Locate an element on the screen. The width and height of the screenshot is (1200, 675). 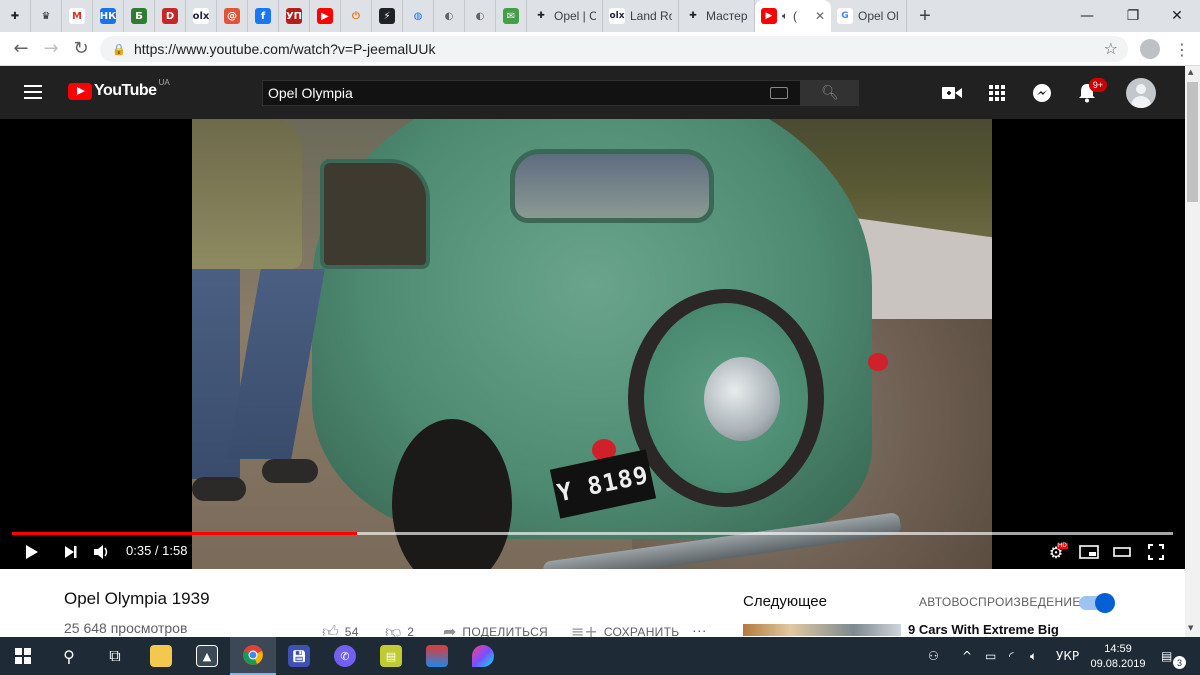
pinned-tab: M is located at coordinates (77, 16).